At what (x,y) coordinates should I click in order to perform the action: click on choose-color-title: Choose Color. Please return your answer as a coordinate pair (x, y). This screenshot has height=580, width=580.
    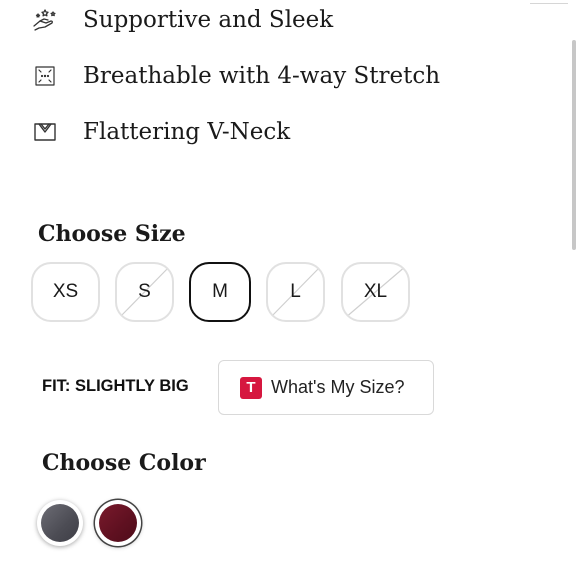
    Looking at the image, I should click on (124, 463).